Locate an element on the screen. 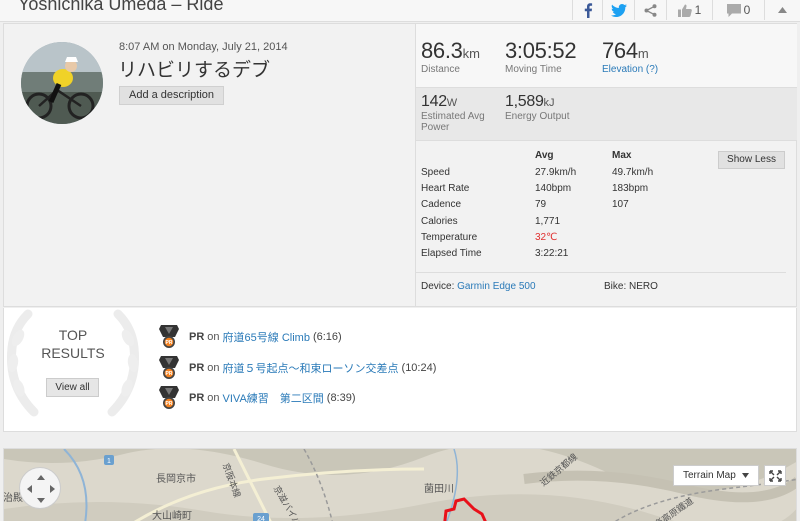  segment-time: (10:24) is located at coordinates (419, 368).